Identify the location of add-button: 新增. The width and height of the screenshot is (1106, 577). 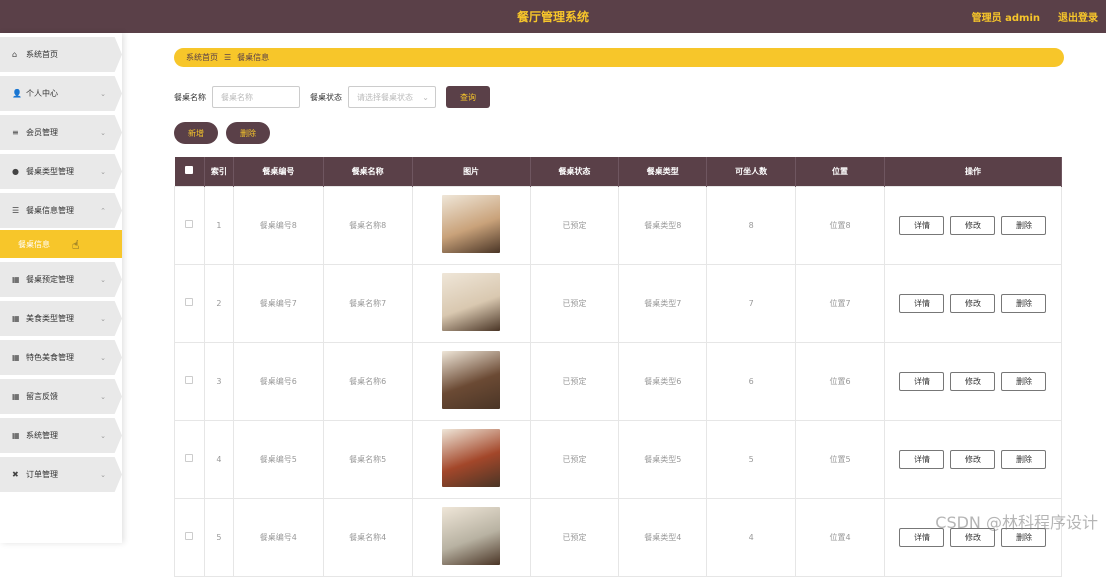
(196, 133).